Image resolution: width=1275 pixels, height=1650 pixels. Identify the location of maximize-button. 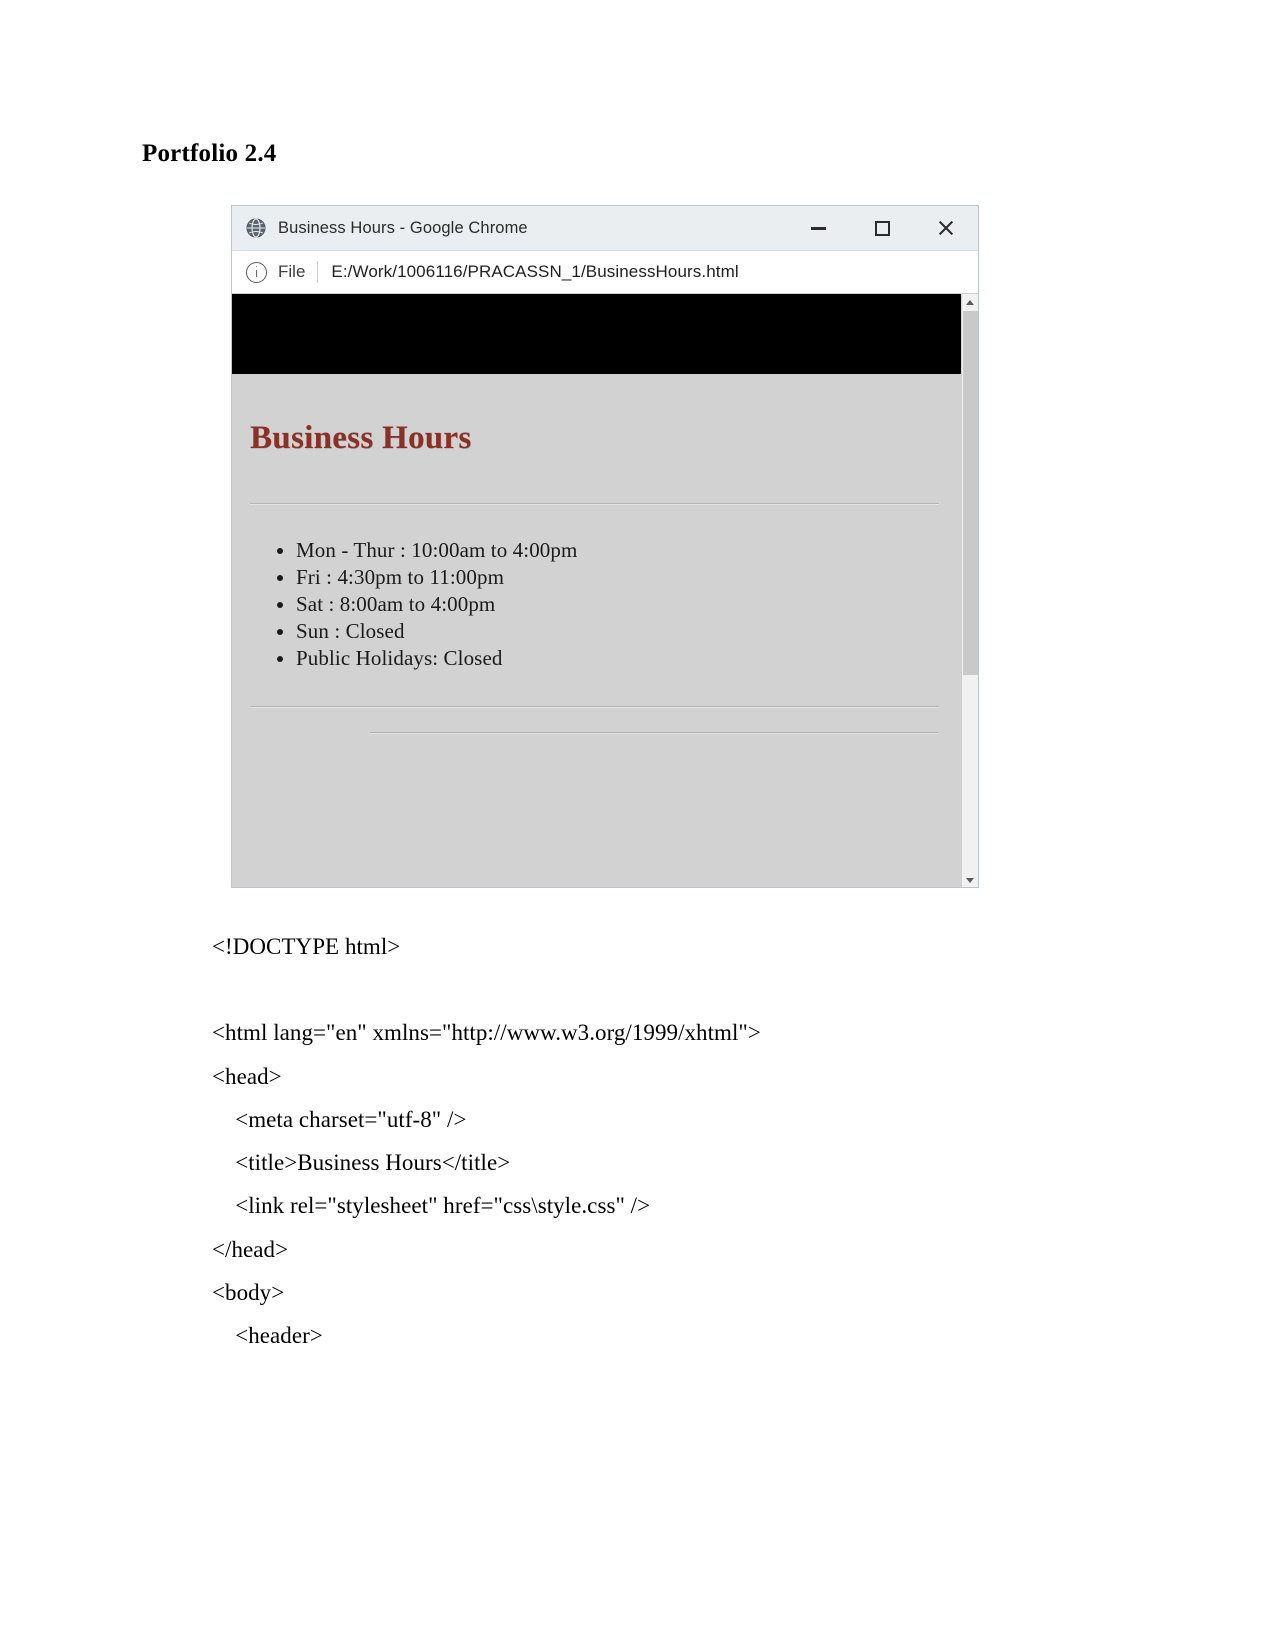
(882, 228).